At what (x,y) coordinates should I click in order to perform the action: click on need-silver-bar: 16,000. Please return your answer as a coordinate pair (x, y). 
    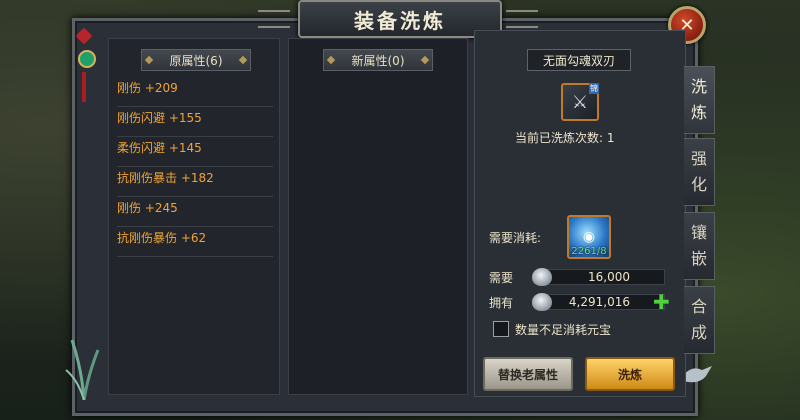
    Looking at the image, I should click on (598, 277).